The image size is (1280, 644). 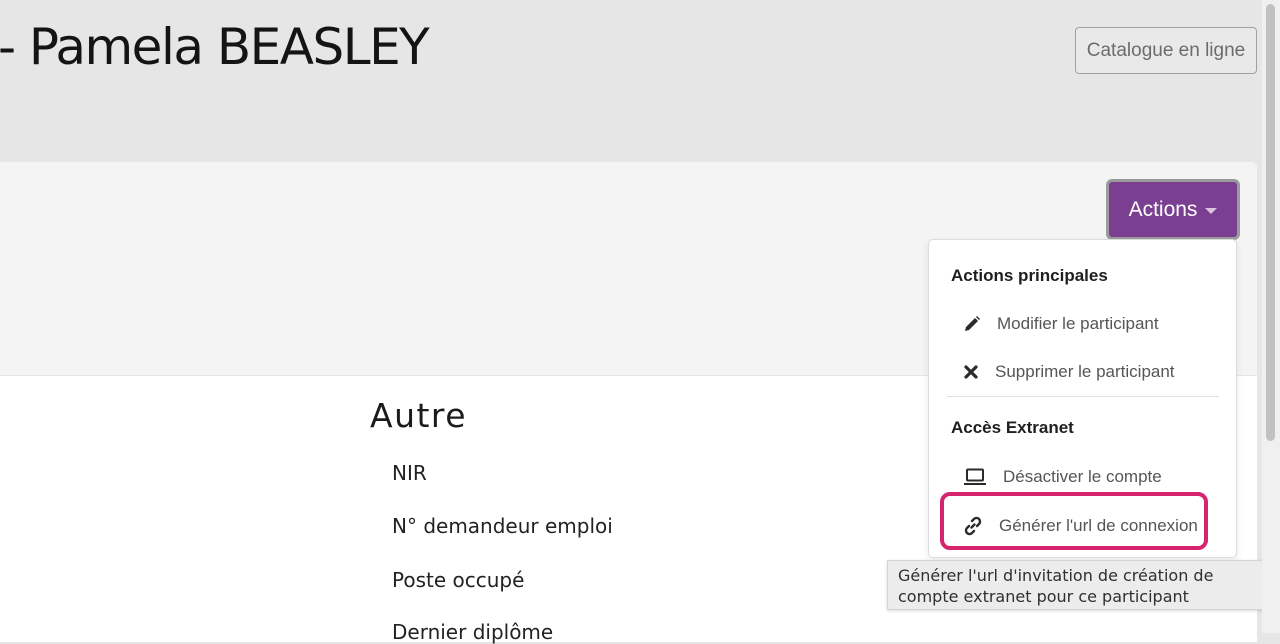 What do you see at coordinates (1166, 50) in the screenshot?
I see `catalogue-button: Catalogue en ligne` at bounding box center [1166, 50].